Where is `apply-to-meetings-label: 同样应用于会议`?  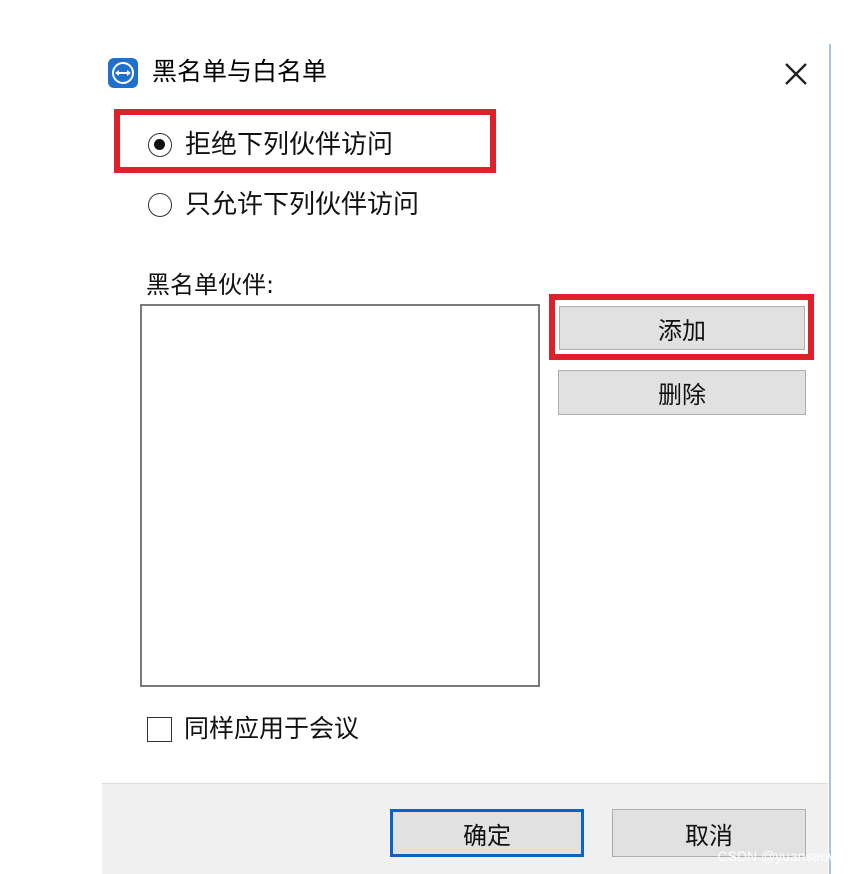 apply-to-meetings-label: 同样应用于会议 is located at coordinates (272, 728).